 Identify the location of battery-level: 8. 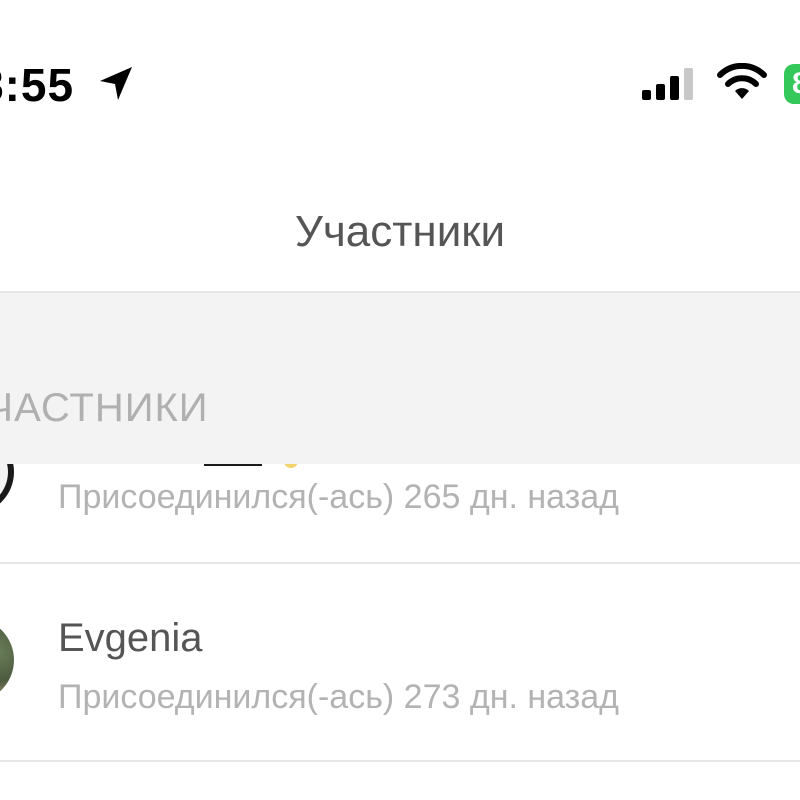
(796, 84).